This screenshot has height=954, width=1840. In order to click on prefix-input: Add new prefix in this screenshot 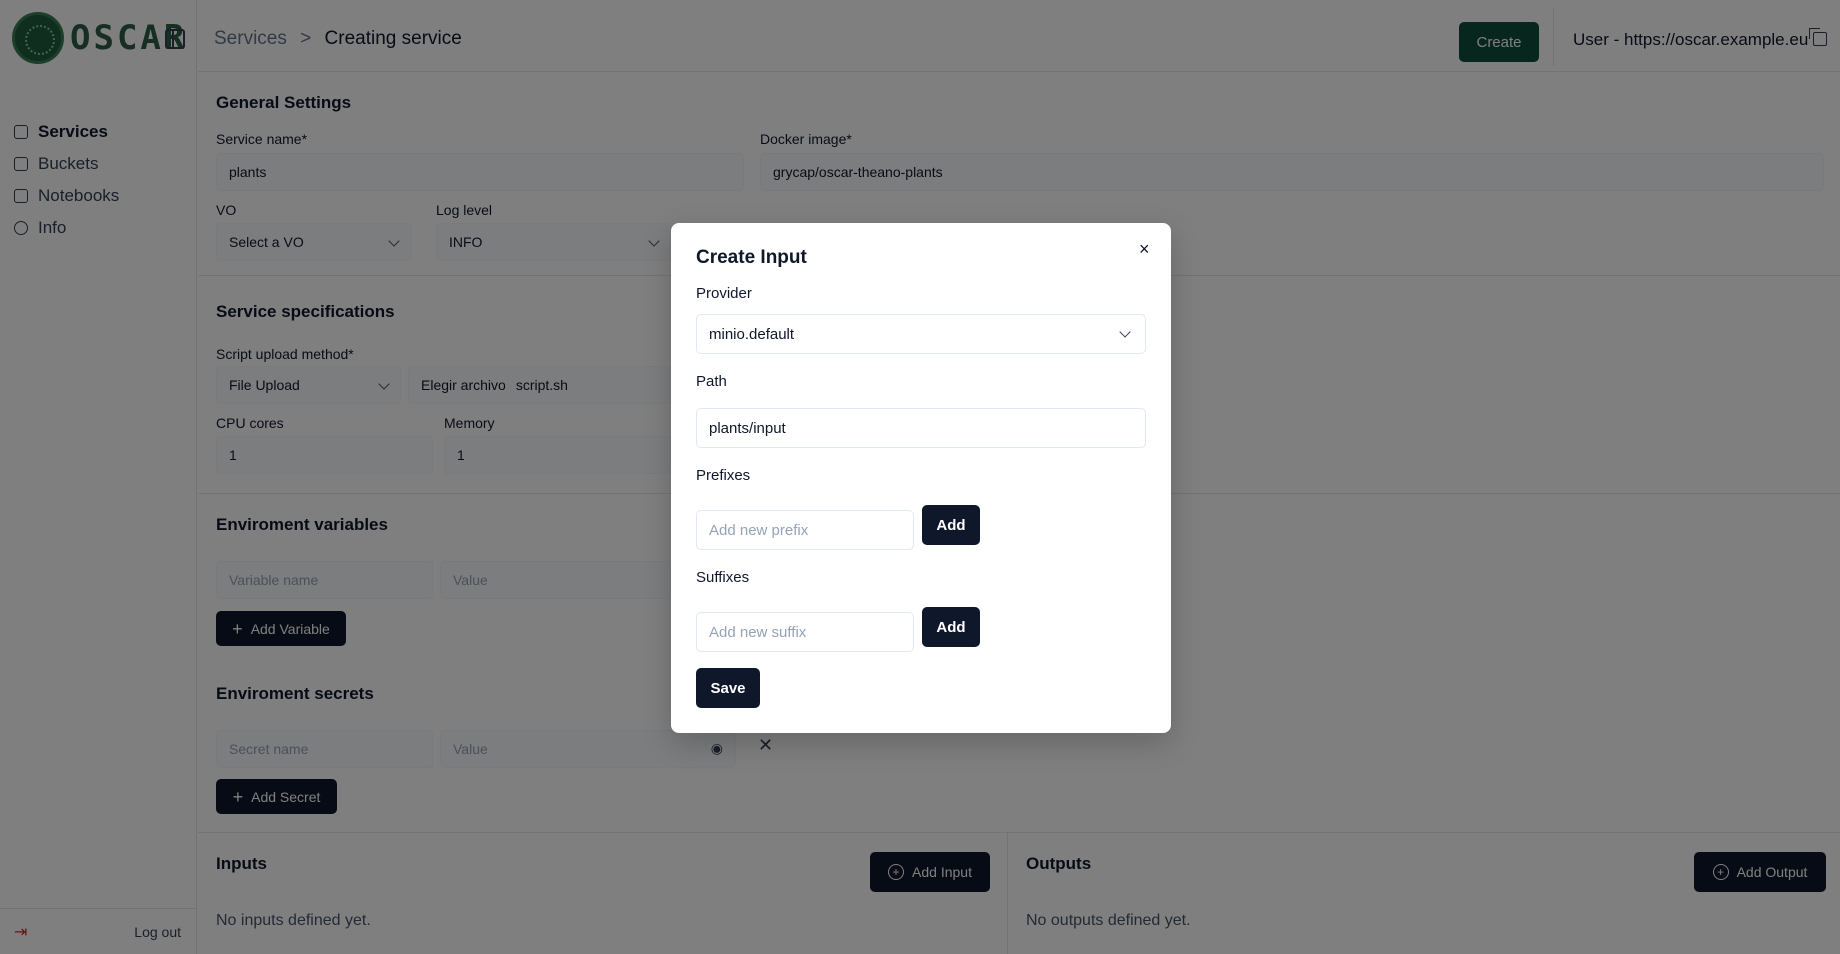, I will do `click(805, 530)`.